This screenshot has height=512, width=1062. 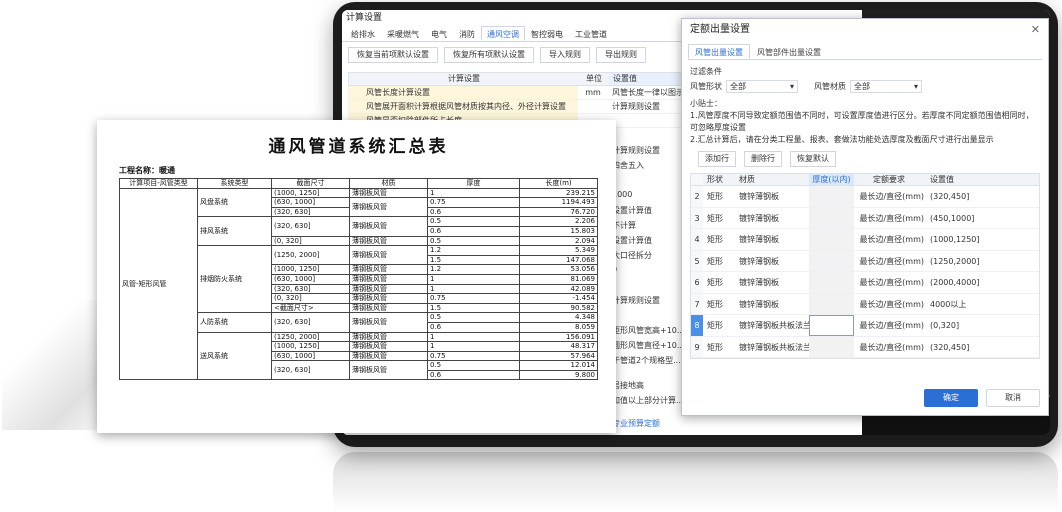 What do you see at coordinates (547, 33) in the screenshot?
I see `tab-smart-weak: 智控弱电` at bounding box center [547, 33].